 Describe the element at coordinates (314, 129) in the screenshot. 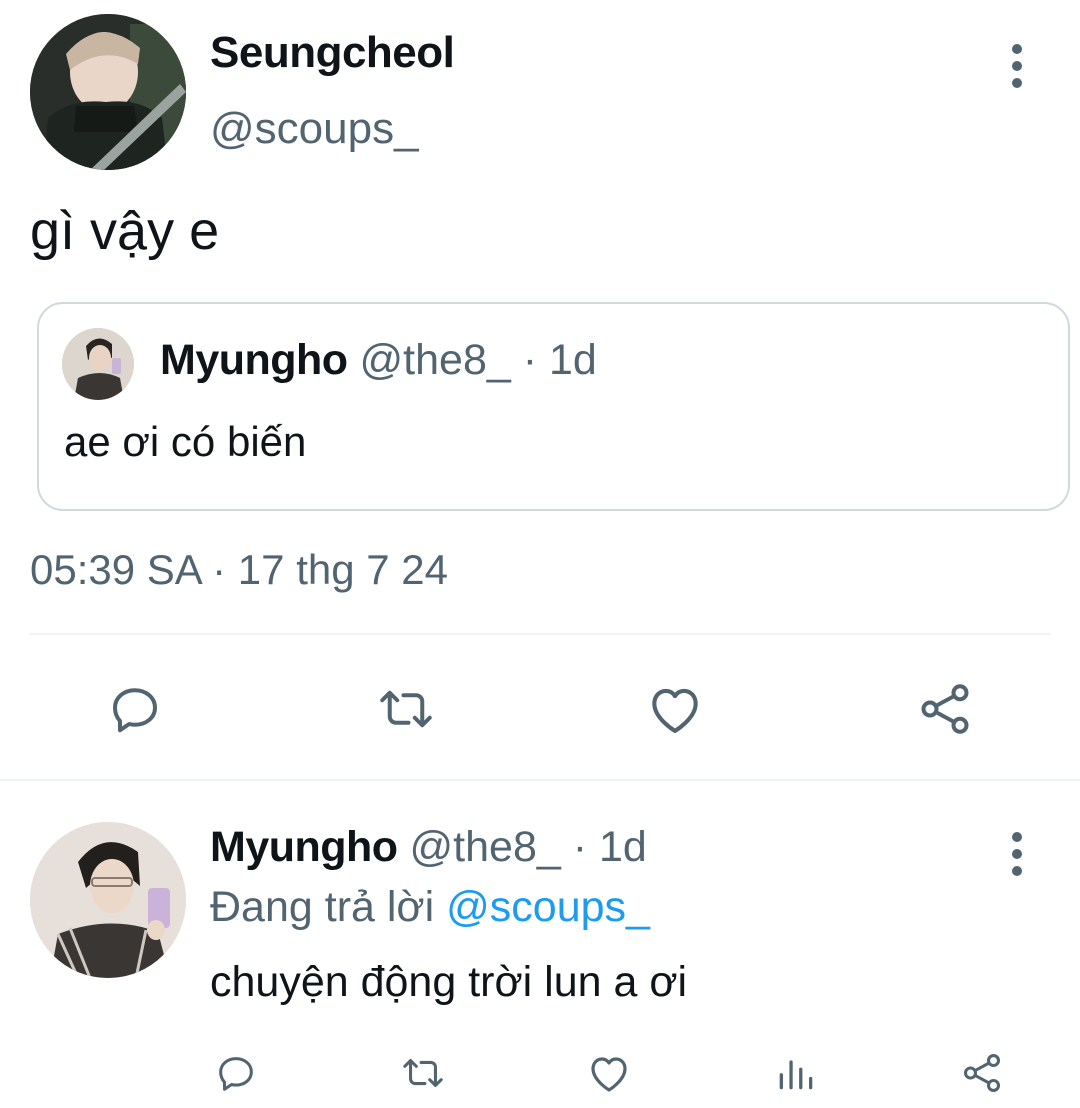

I see `author-handle: @scoups_` at that location.